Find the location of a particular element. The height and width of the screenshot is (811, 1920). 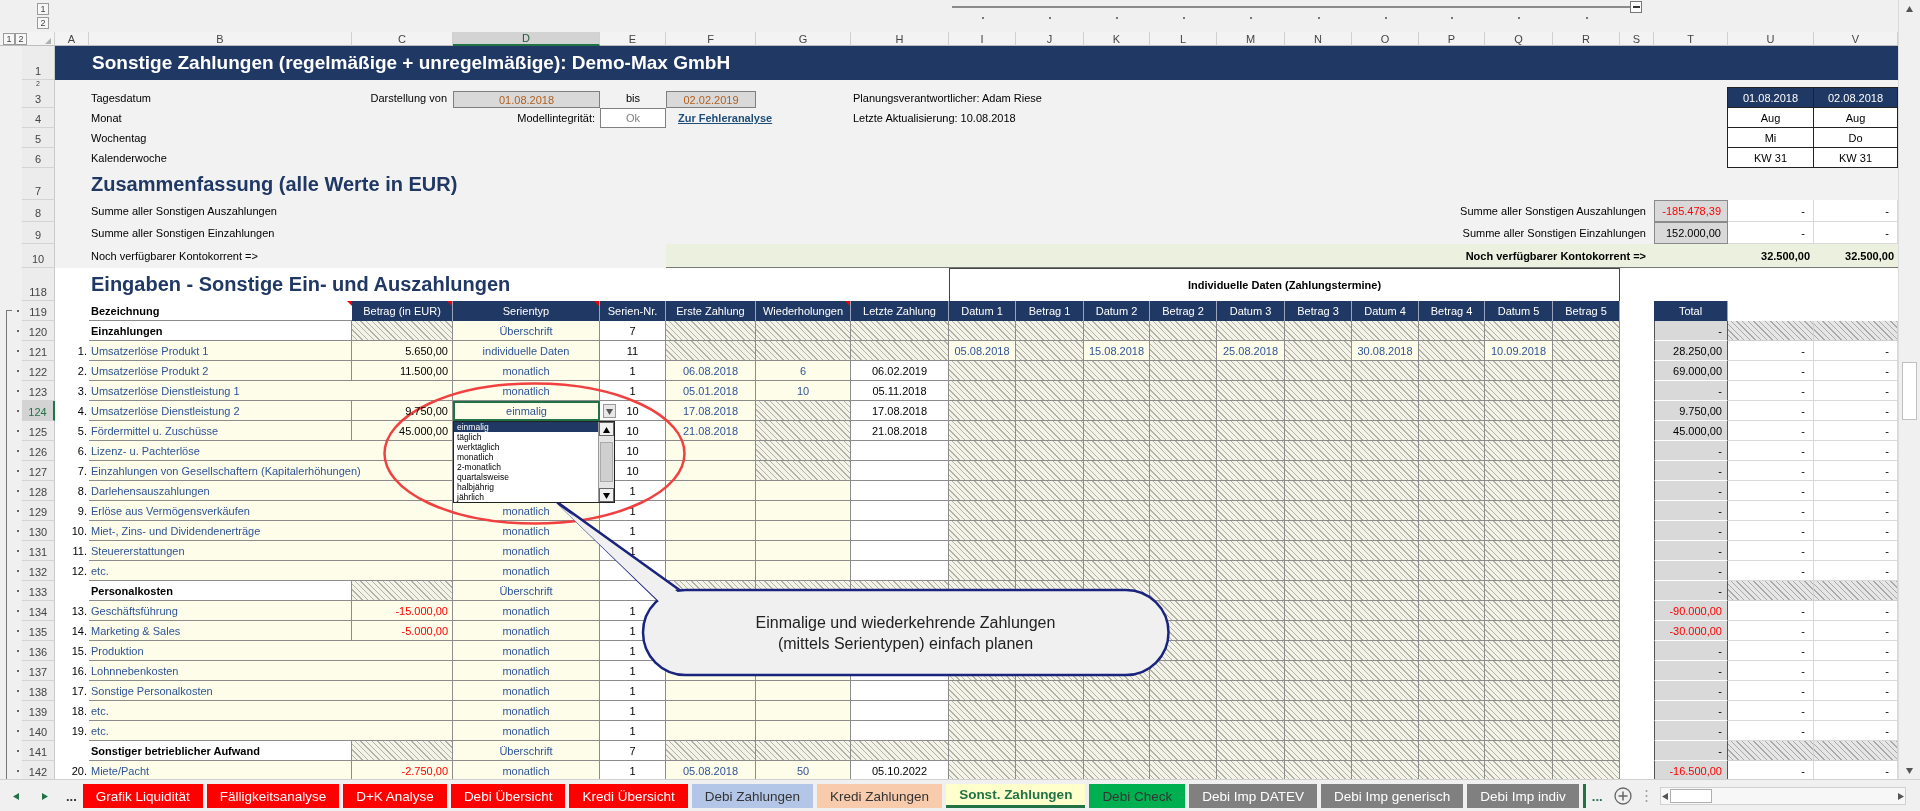

sheet-tab: Sonst. Zahlungen is located at coordinates (1016, 796).